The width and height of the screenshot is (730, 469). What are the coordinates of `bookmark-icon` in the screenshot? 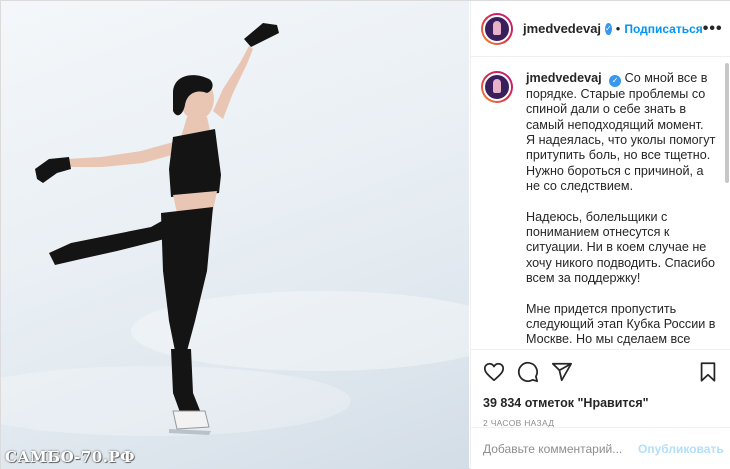 It's located at (708, 372).